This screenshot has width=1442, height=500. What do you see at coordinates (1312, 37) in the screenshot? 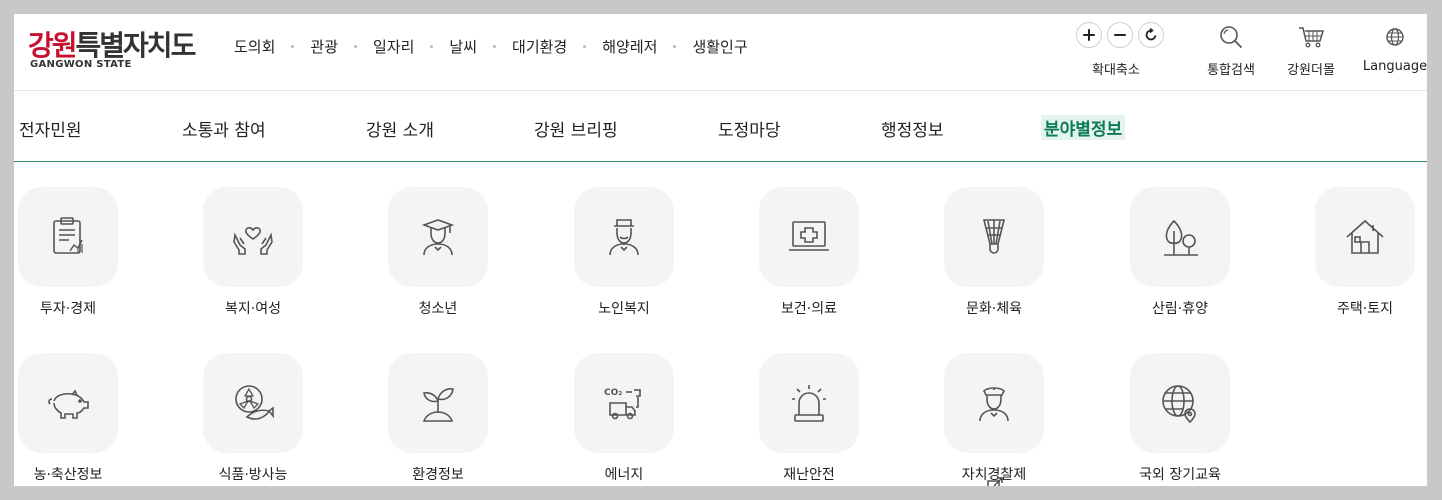
I see `cart-icon` at bounding box center [1312, 37].